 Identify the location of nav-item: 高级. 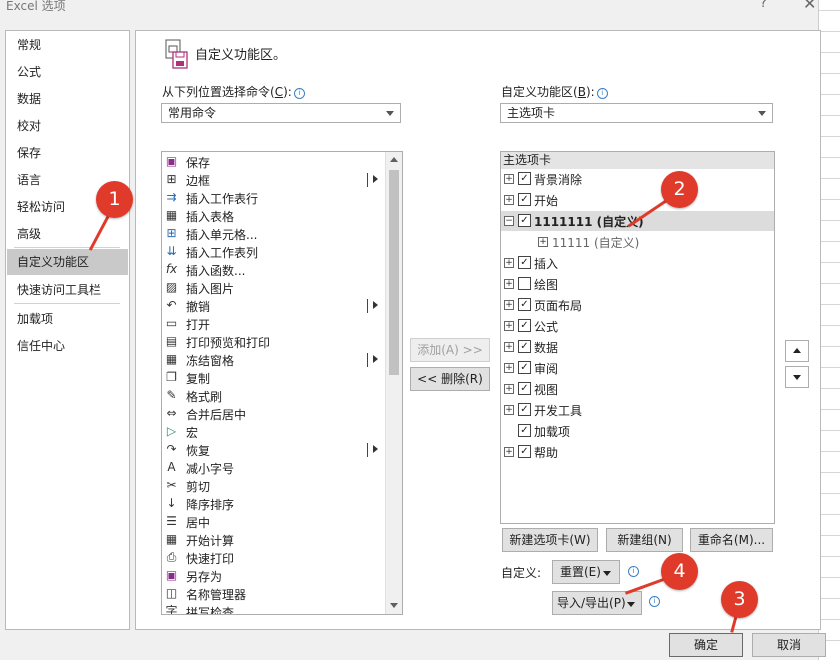
(67, 234).